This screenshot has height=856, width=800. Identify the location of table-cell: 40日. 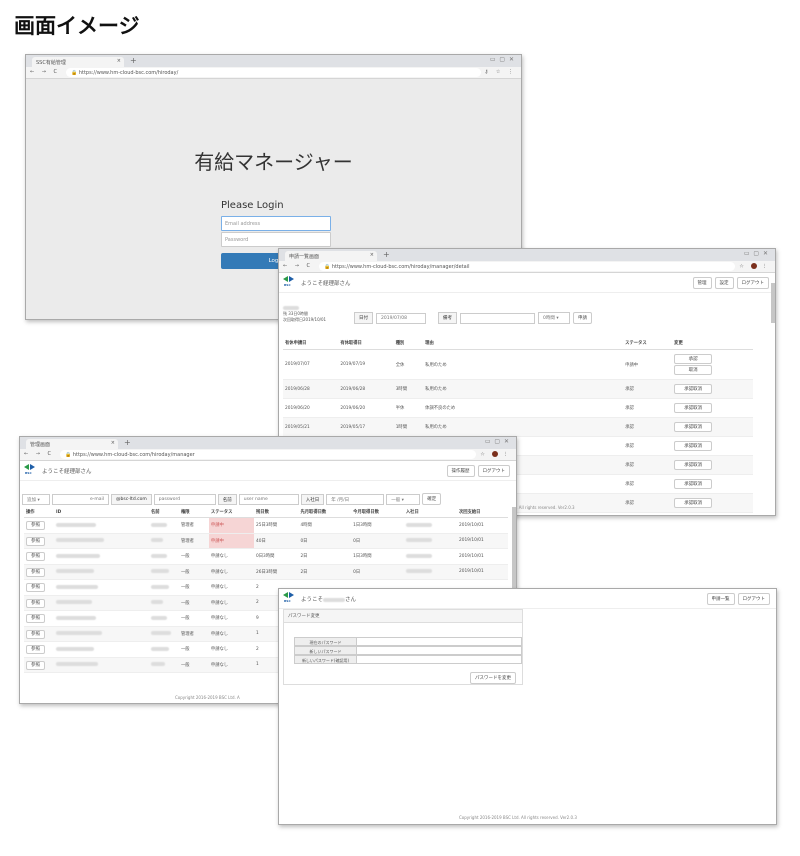
(276, 541).